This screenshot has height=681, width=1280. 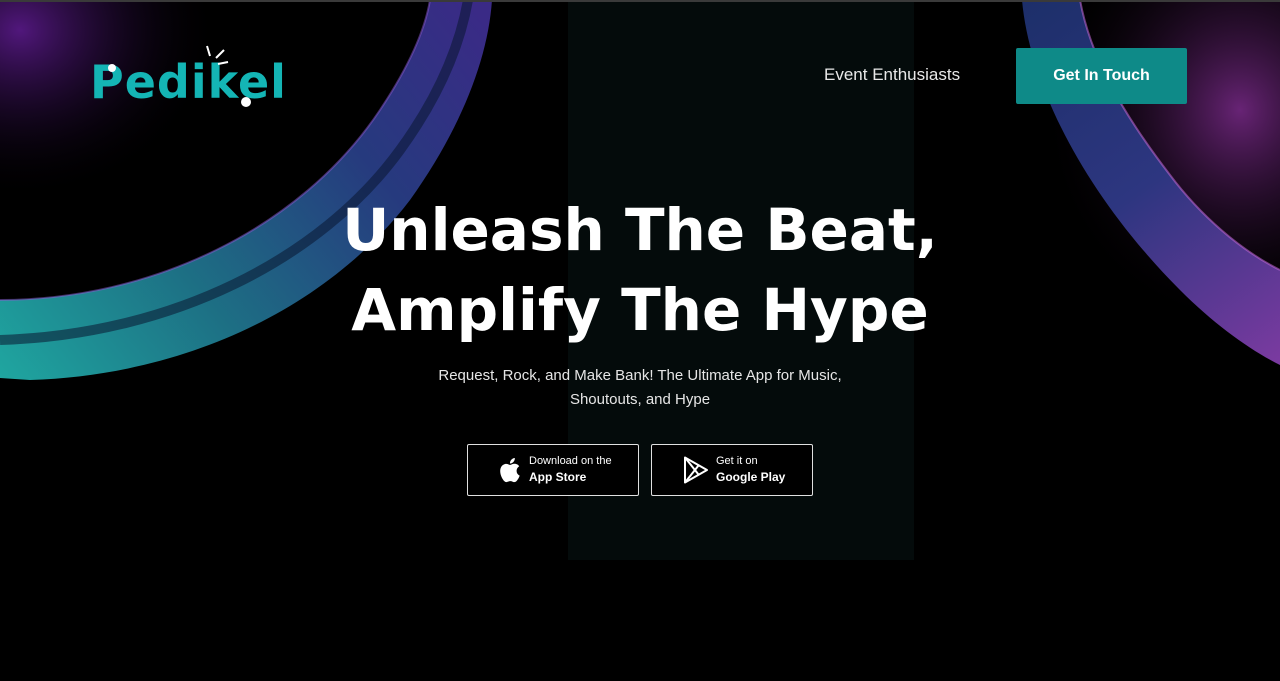 I want to click on google-play-big-text: Google Play, so click(x=751, y=477).